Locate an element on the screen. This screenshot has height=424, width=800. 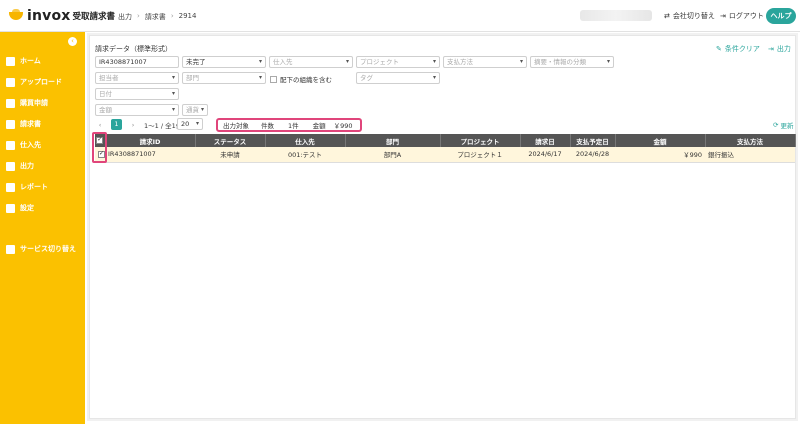
summary-label: 出力対象 is located at coordinates (236, 126).